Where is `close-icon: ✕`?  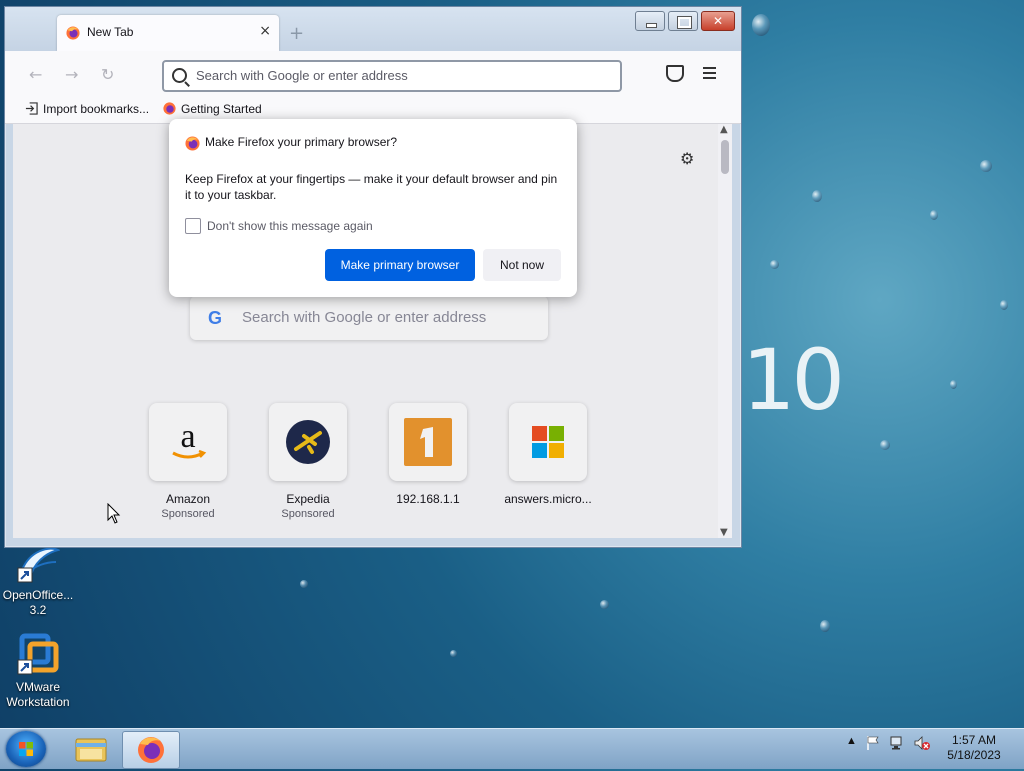
close-icon: ✕ is located at coordinates (718, 21).